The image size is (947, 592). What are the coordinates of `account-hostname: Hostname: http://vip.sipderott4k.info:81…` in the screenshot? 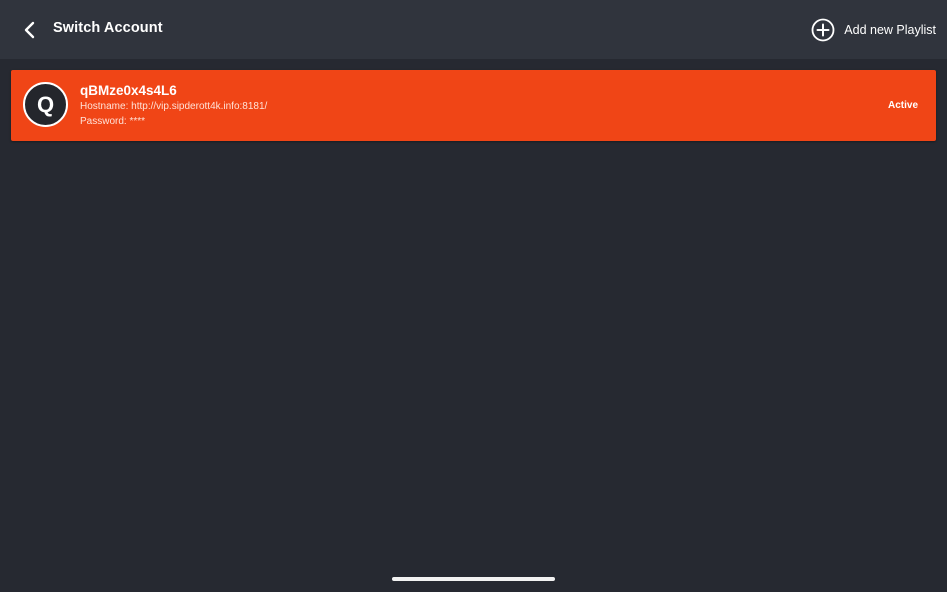 It's located at (174, 106).